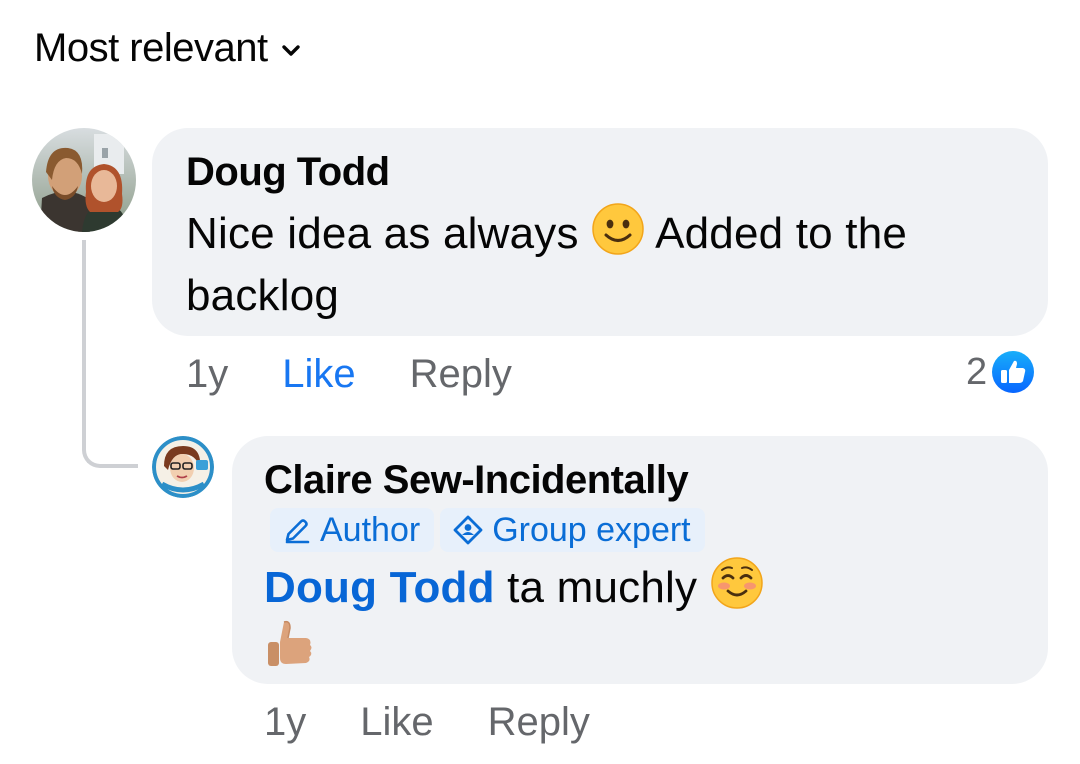 The image size is (1080, 764). Describe the element at coordinates (382, 233) in the screenshot. I see `comment-text-part-1: Nice idea as always` at that location.